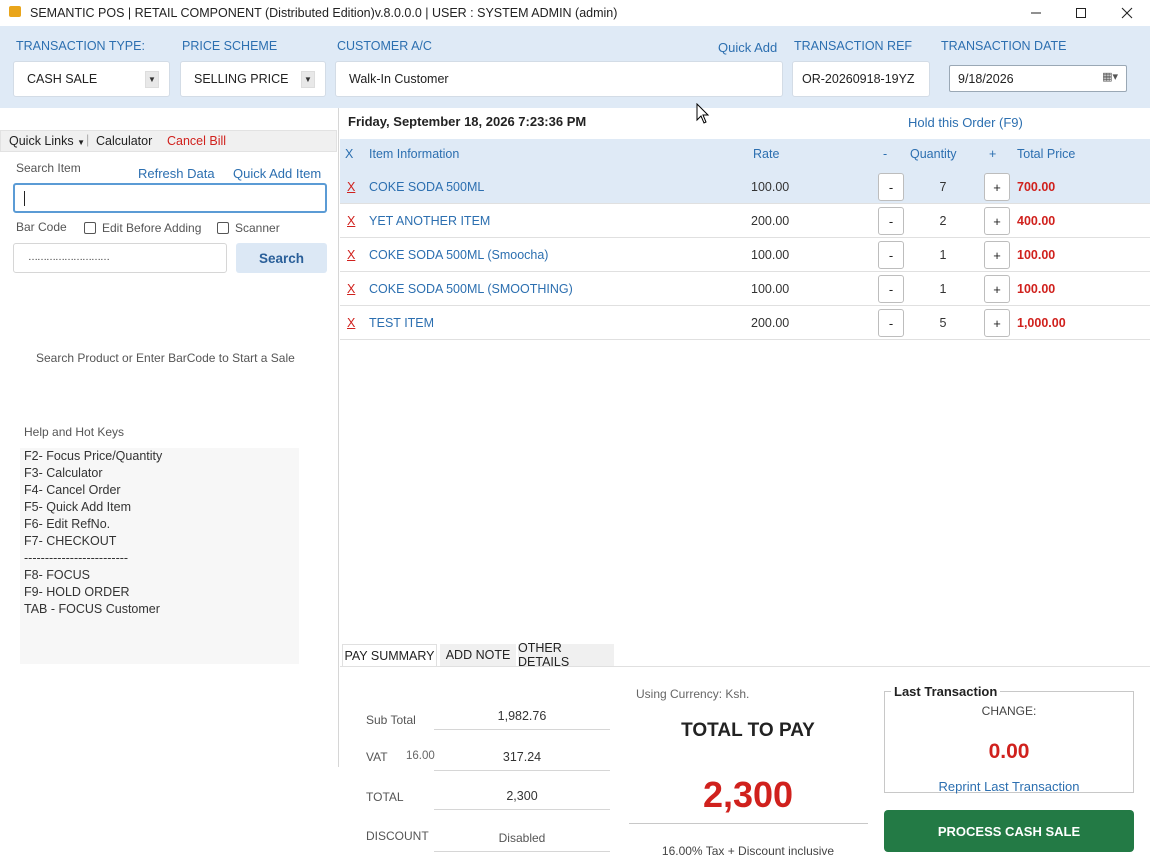 This screenshot has height=867, width=1150. Describe the element at coordinates (858, 79) in the screenshot. I see `transaction-ref-value: OR-20260918-19YZ` at that location.